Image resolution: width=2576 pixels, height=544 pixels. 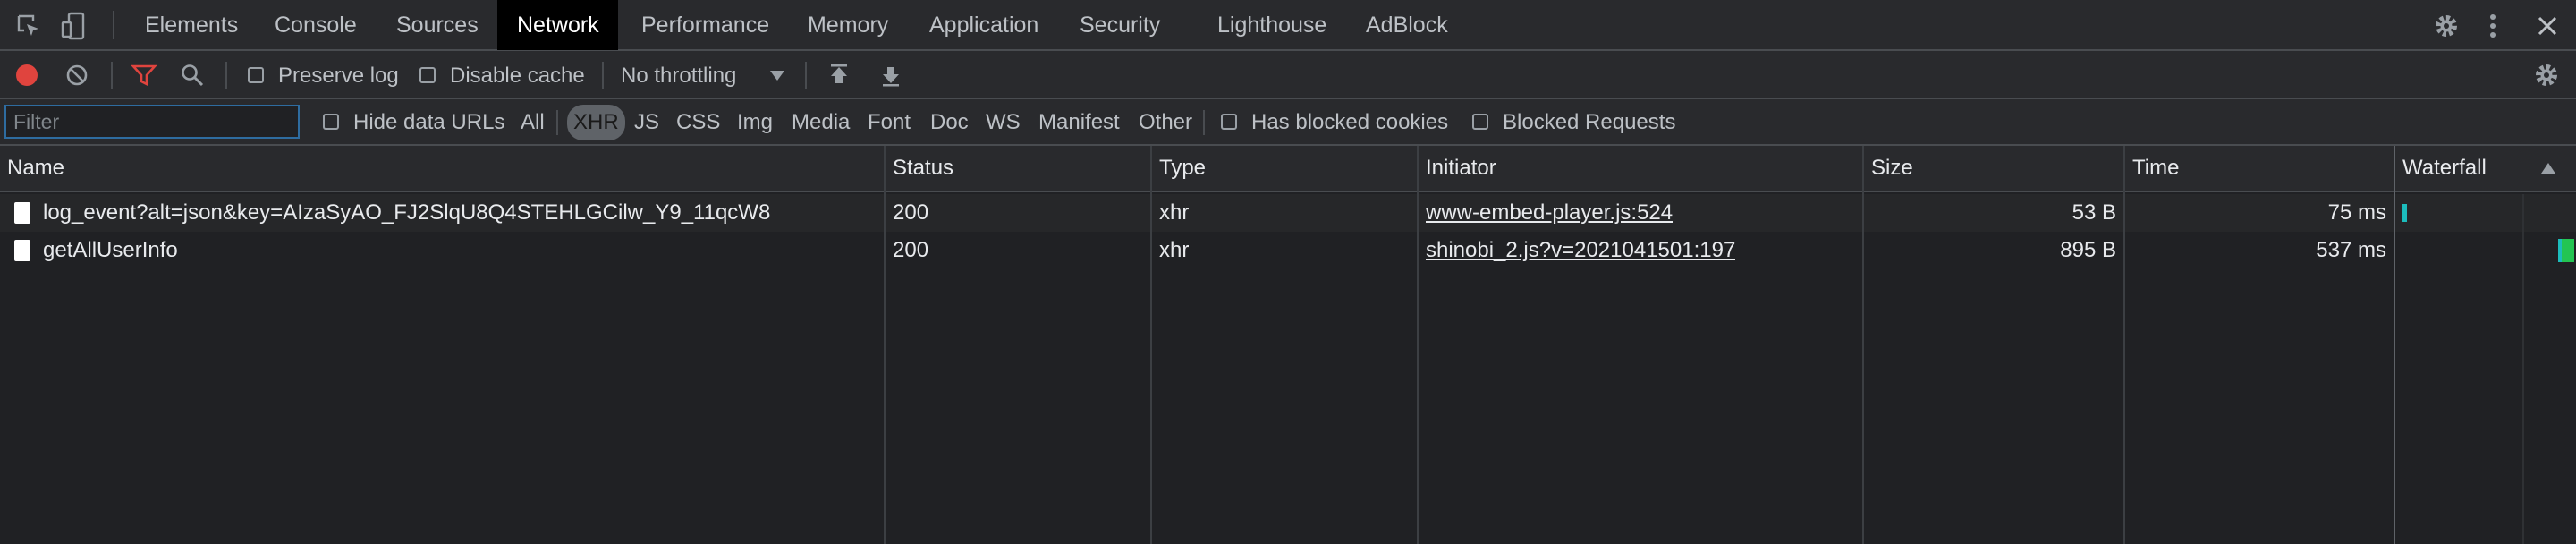 What do you see at coordinates (110, 250) in the screenshot?
I see `request-name: getAllUserInfo` at bounding box center [110, 250].